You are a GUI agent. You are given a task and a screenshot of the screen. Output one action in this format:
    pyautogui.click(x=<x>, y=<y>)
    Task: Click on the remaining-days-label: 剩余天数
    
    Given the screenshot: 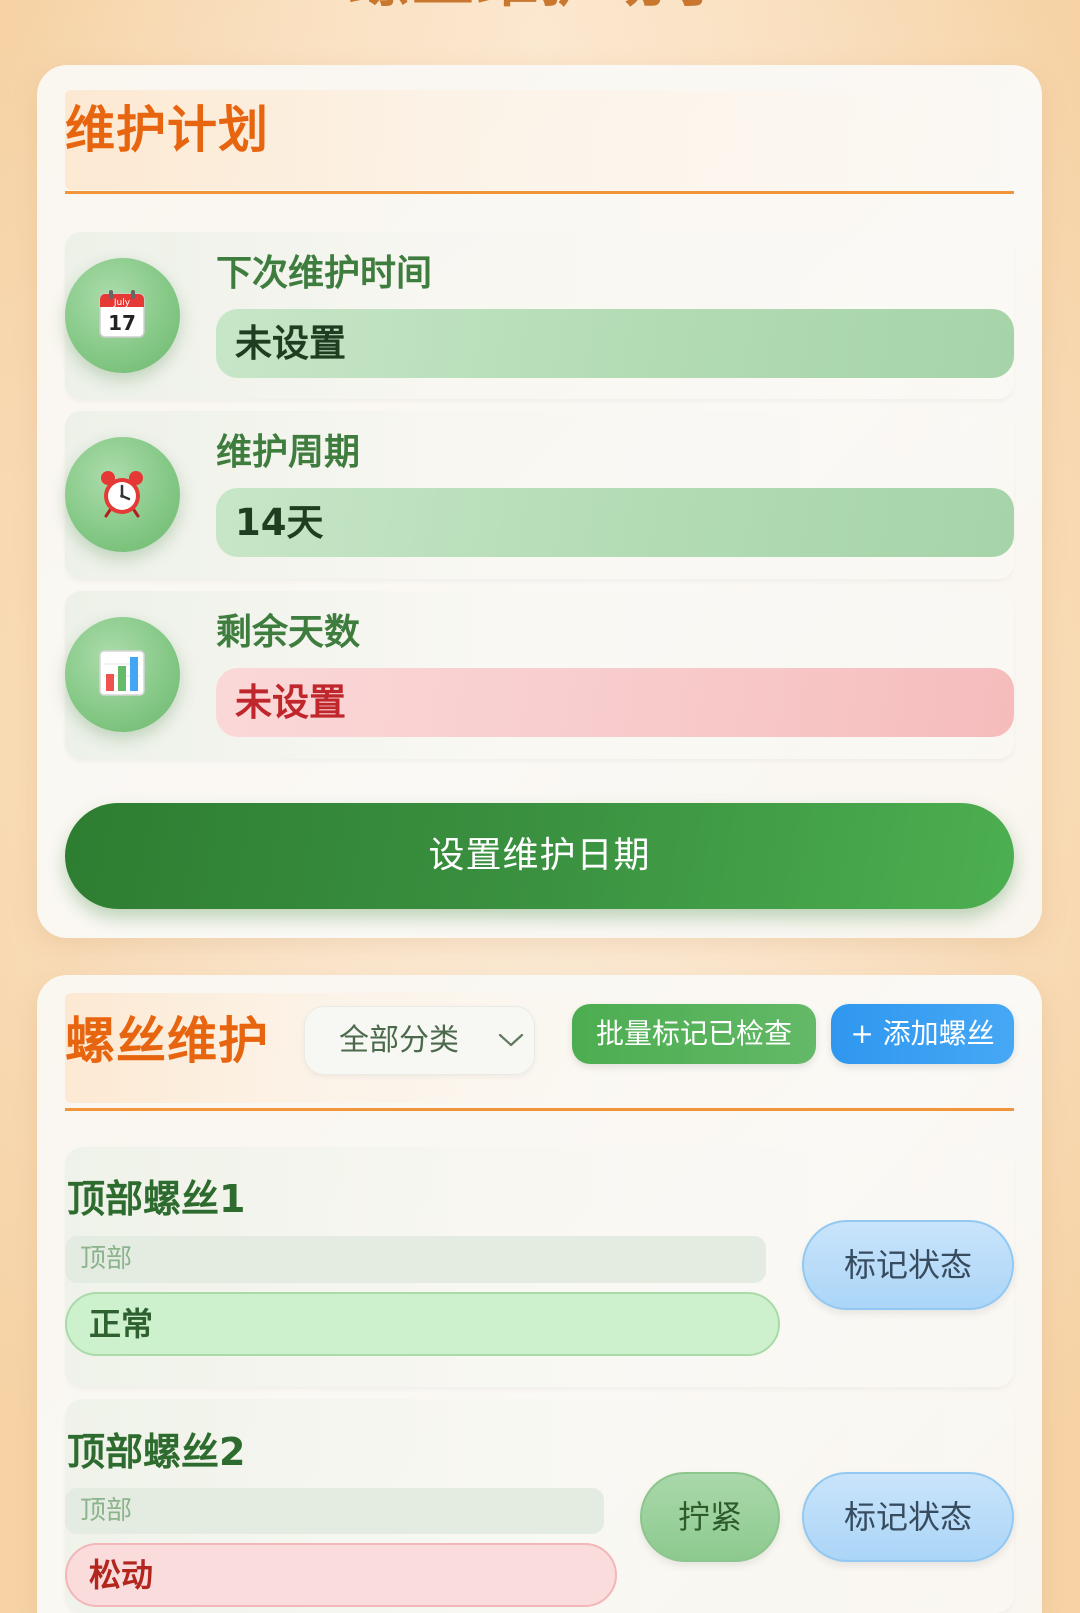 What is the action you would take?
    pyautogui.click(x=288, y=632)
    